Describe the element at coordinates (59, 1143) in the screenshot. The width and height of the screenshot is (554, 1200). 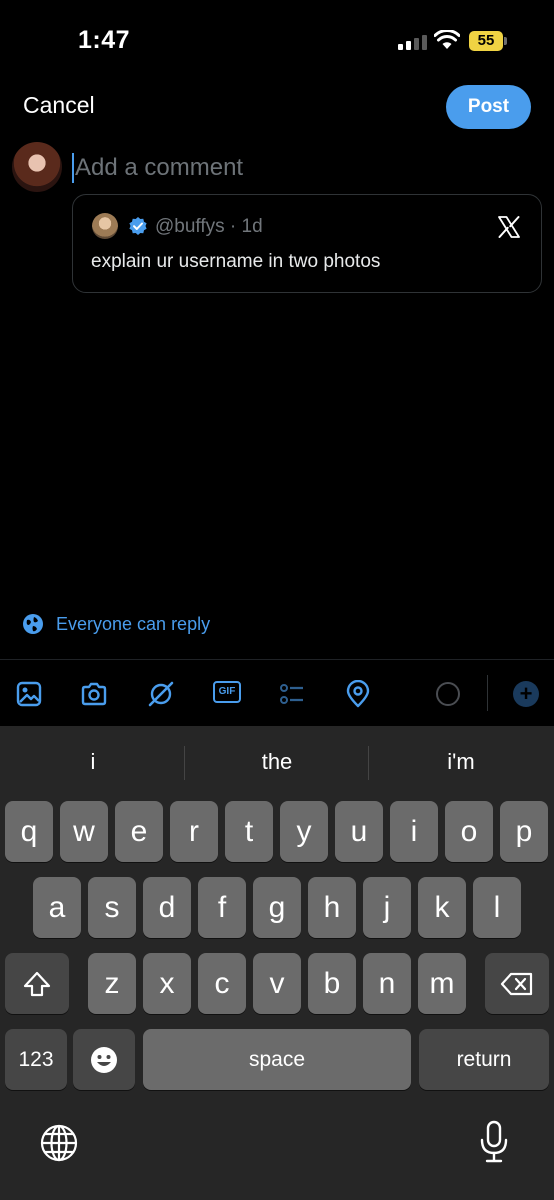
I see `keyboard-globe-icon` at that location.